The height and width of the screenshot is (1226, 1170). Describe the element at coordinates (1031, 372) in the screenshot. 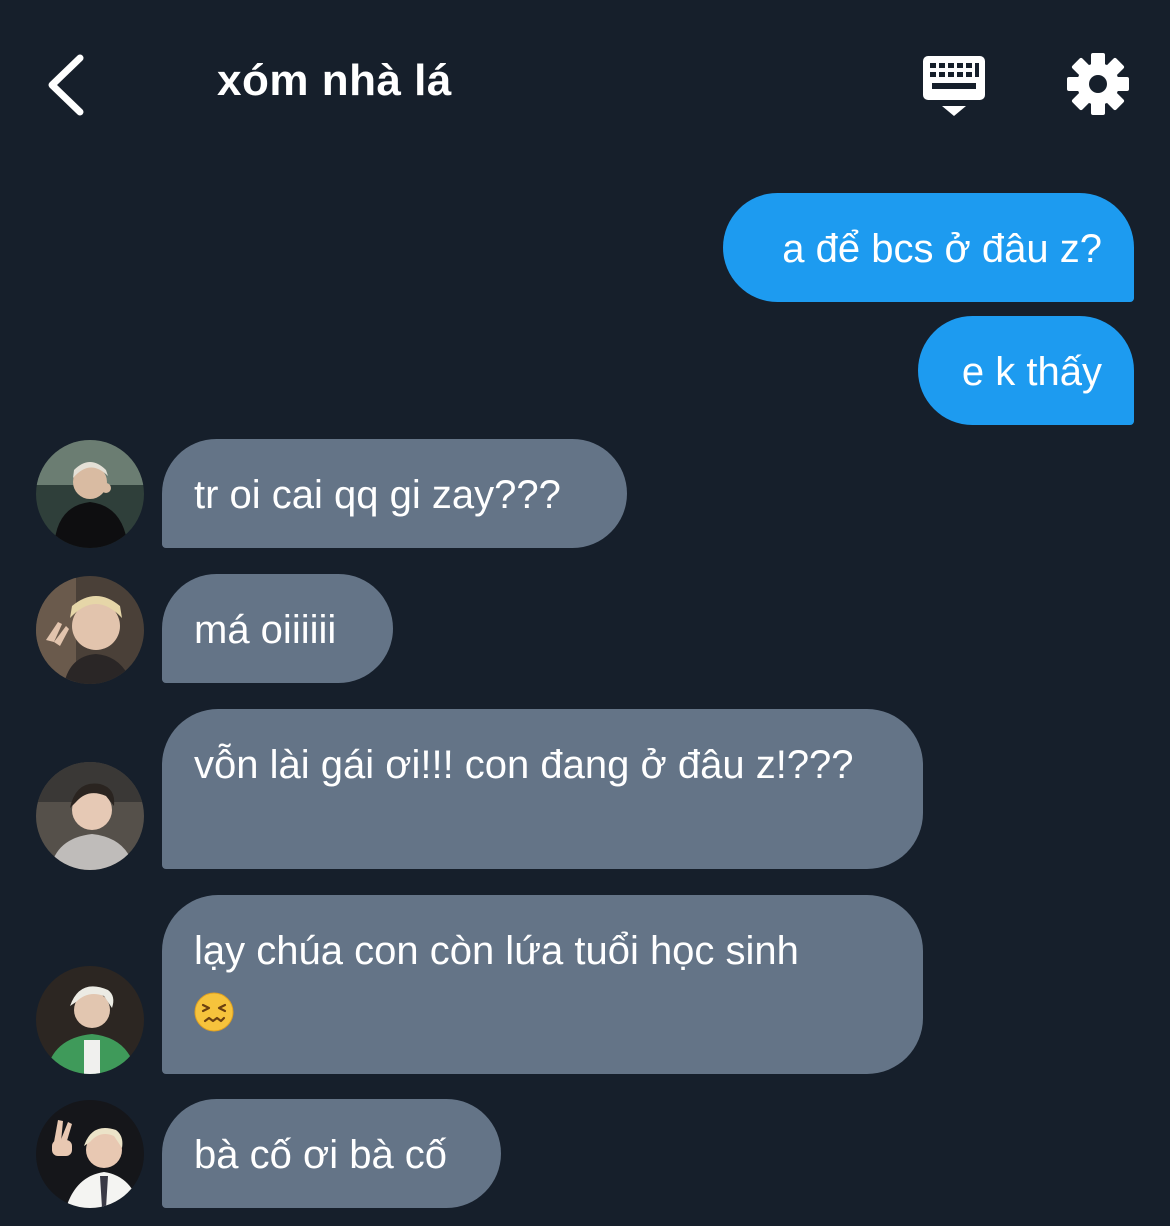

I see `message-text: e k thấy` at that location.